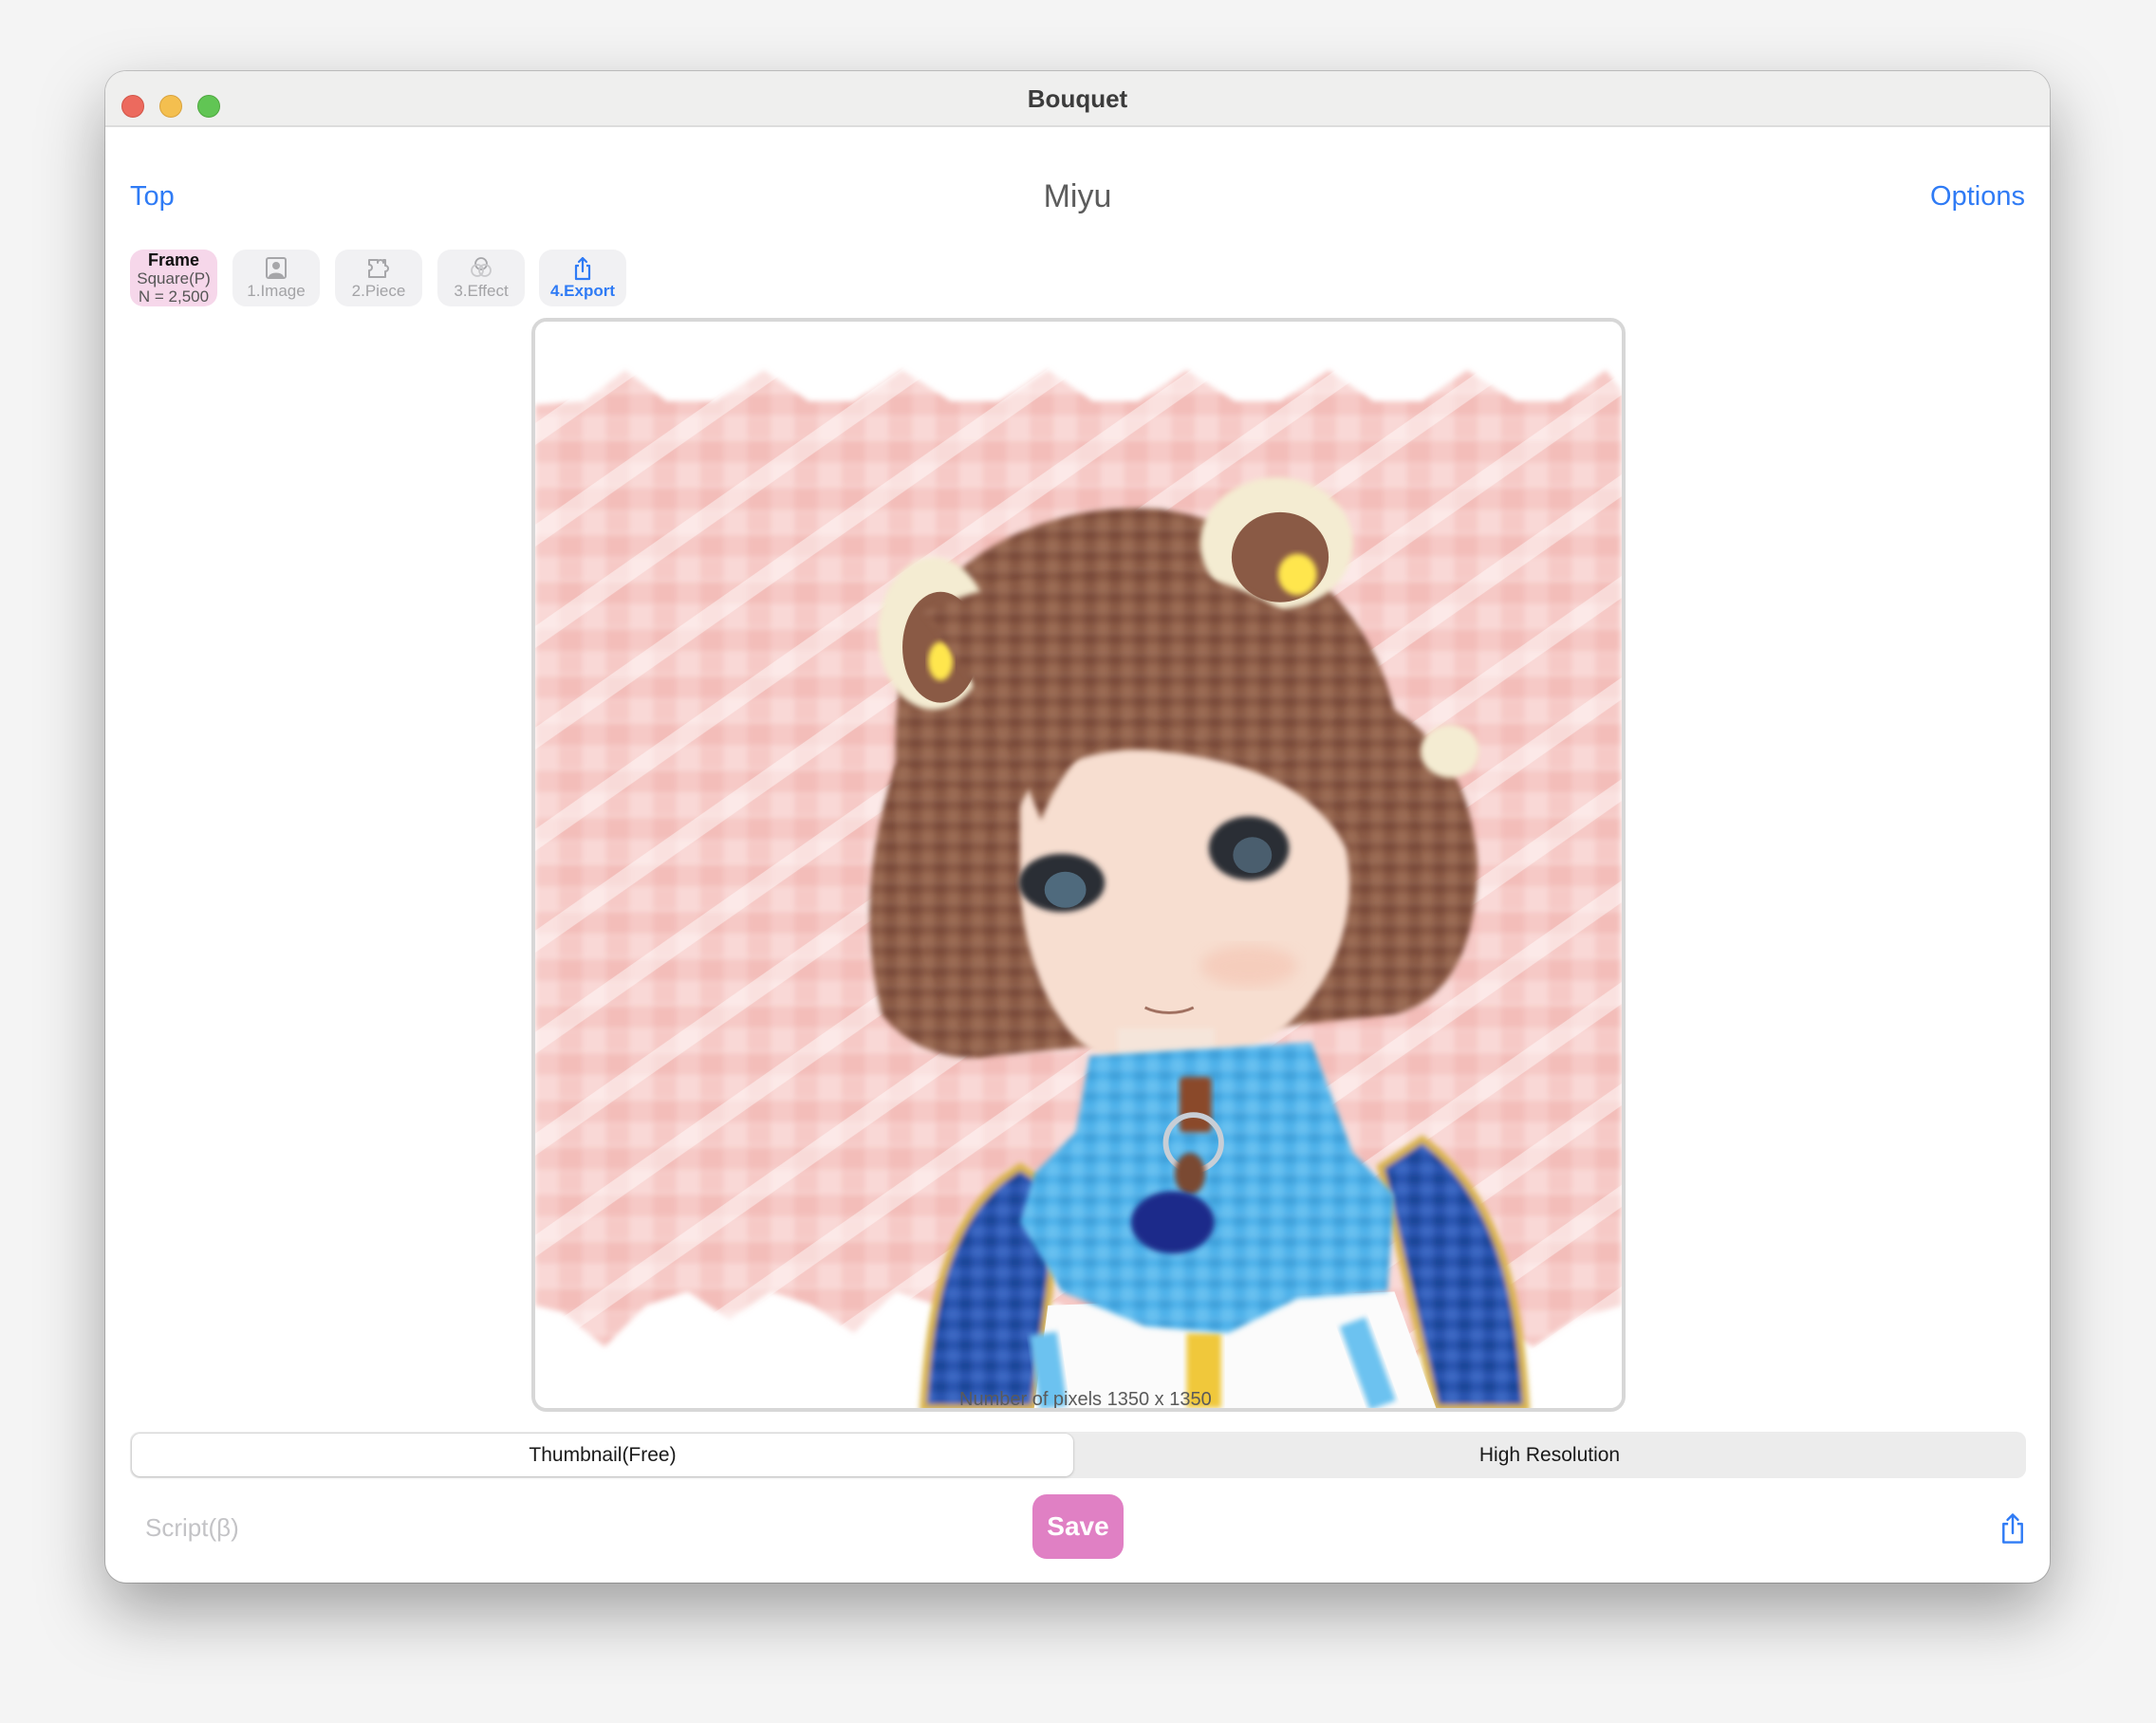 The width and height of the screenshot is (2156, 1723). I want to click on resolution-segmented-control: Thumbnail(Free) High Resolution, so click(1078, 1455).